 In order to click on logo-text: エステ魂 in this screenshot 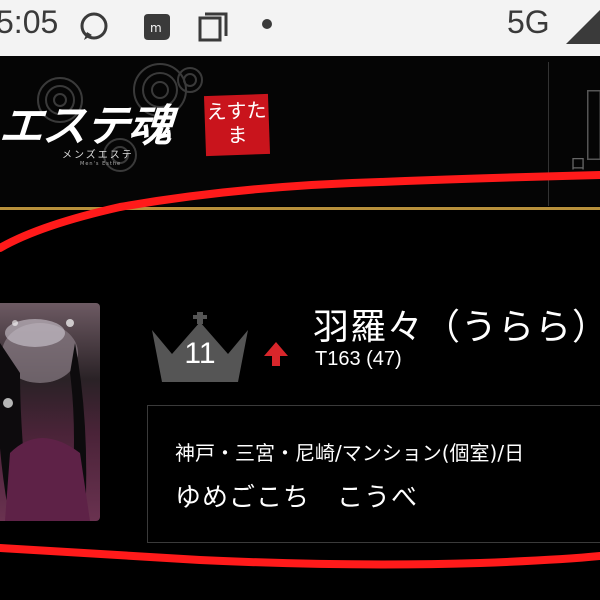, I will do `click(87, 126)`.